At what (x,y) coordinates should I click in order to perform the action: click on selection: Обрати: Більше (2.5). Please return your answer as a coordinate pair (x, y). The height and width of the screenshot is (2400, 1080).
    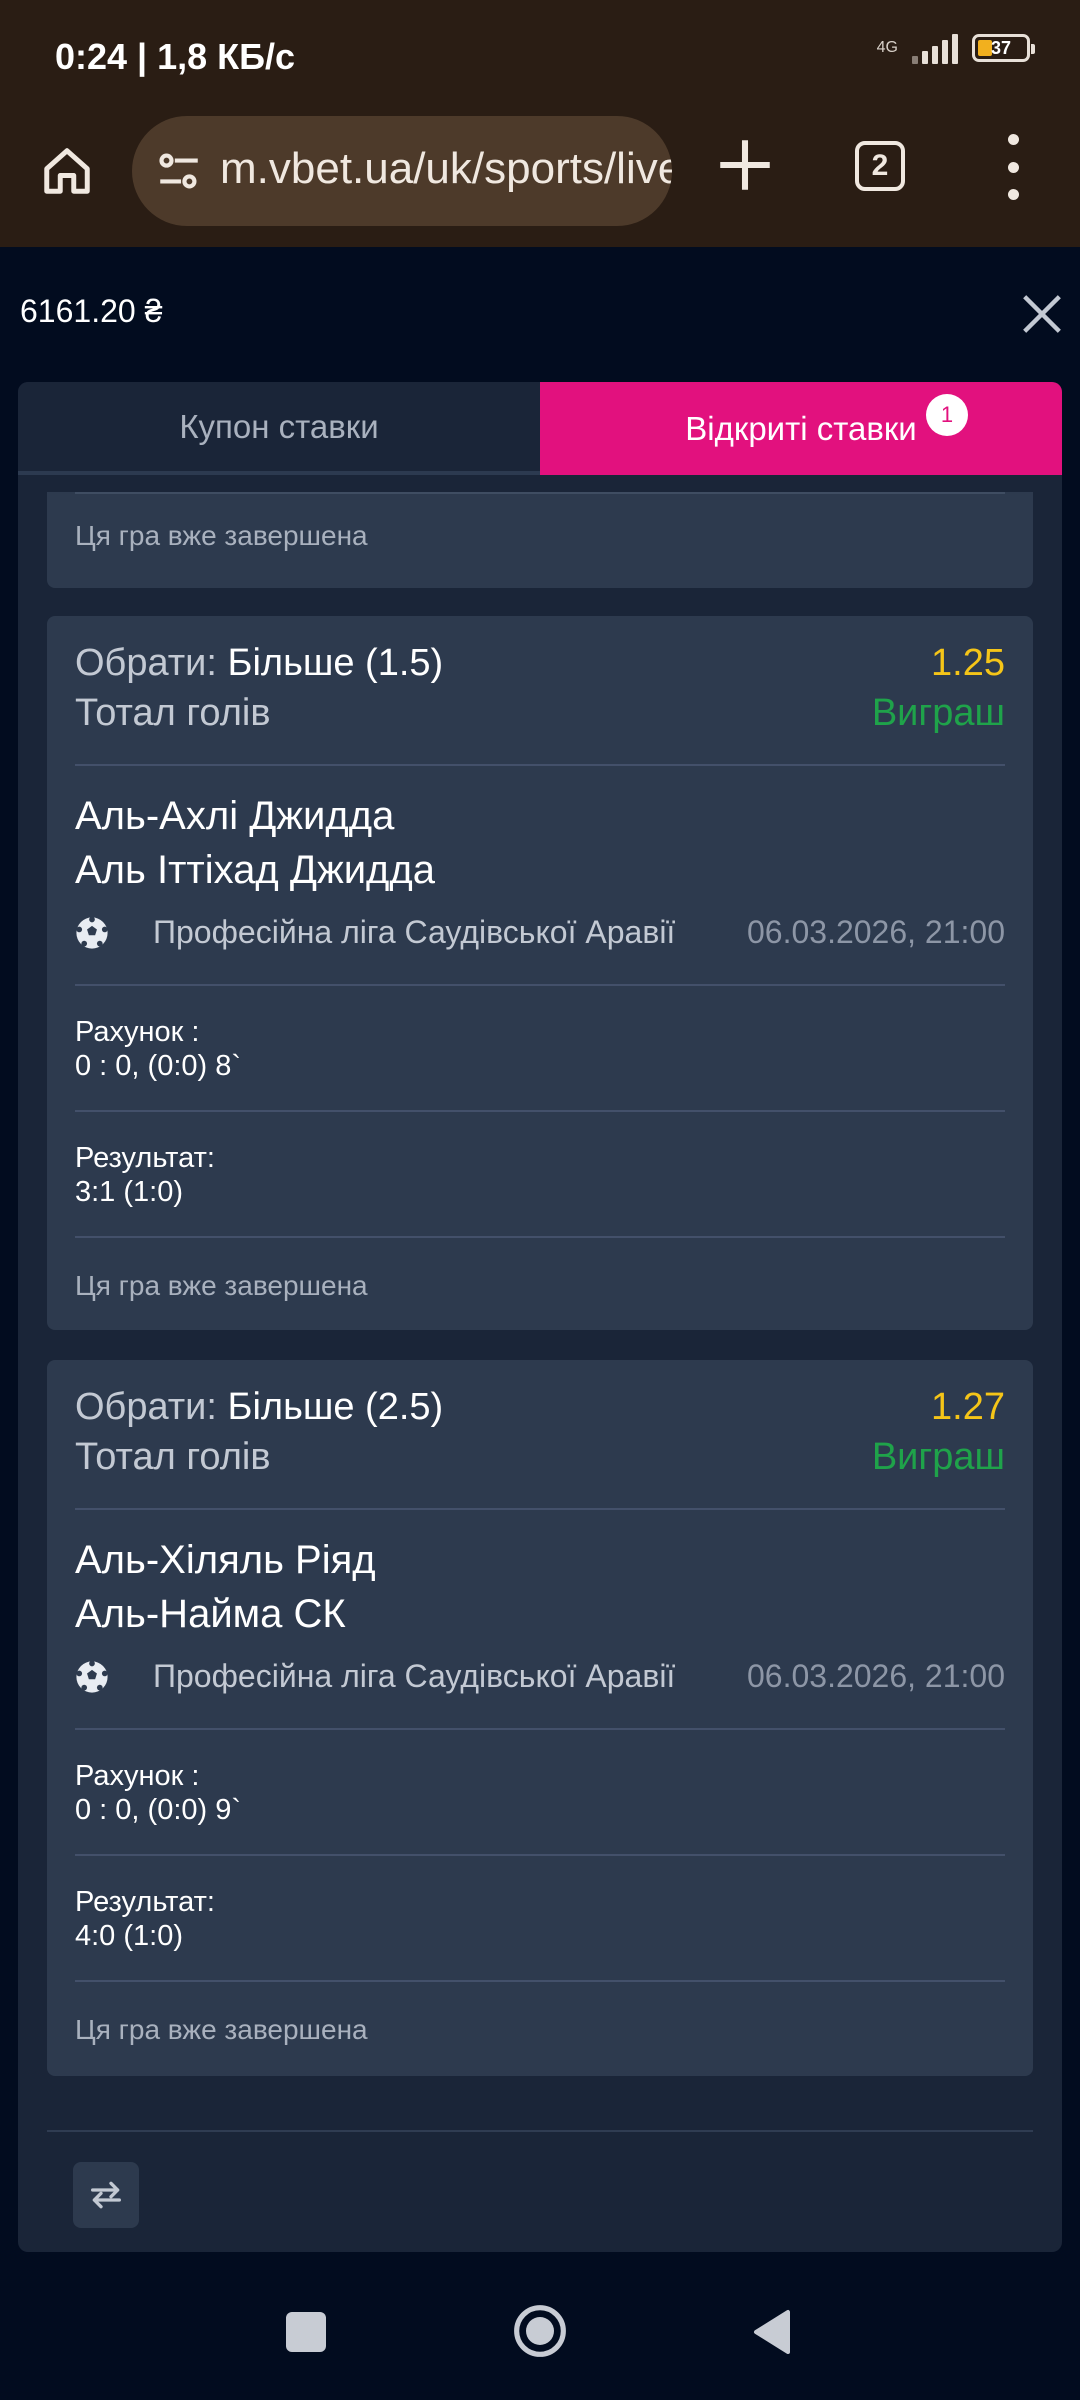
    Looking at the image, I should click on (540, 1407).